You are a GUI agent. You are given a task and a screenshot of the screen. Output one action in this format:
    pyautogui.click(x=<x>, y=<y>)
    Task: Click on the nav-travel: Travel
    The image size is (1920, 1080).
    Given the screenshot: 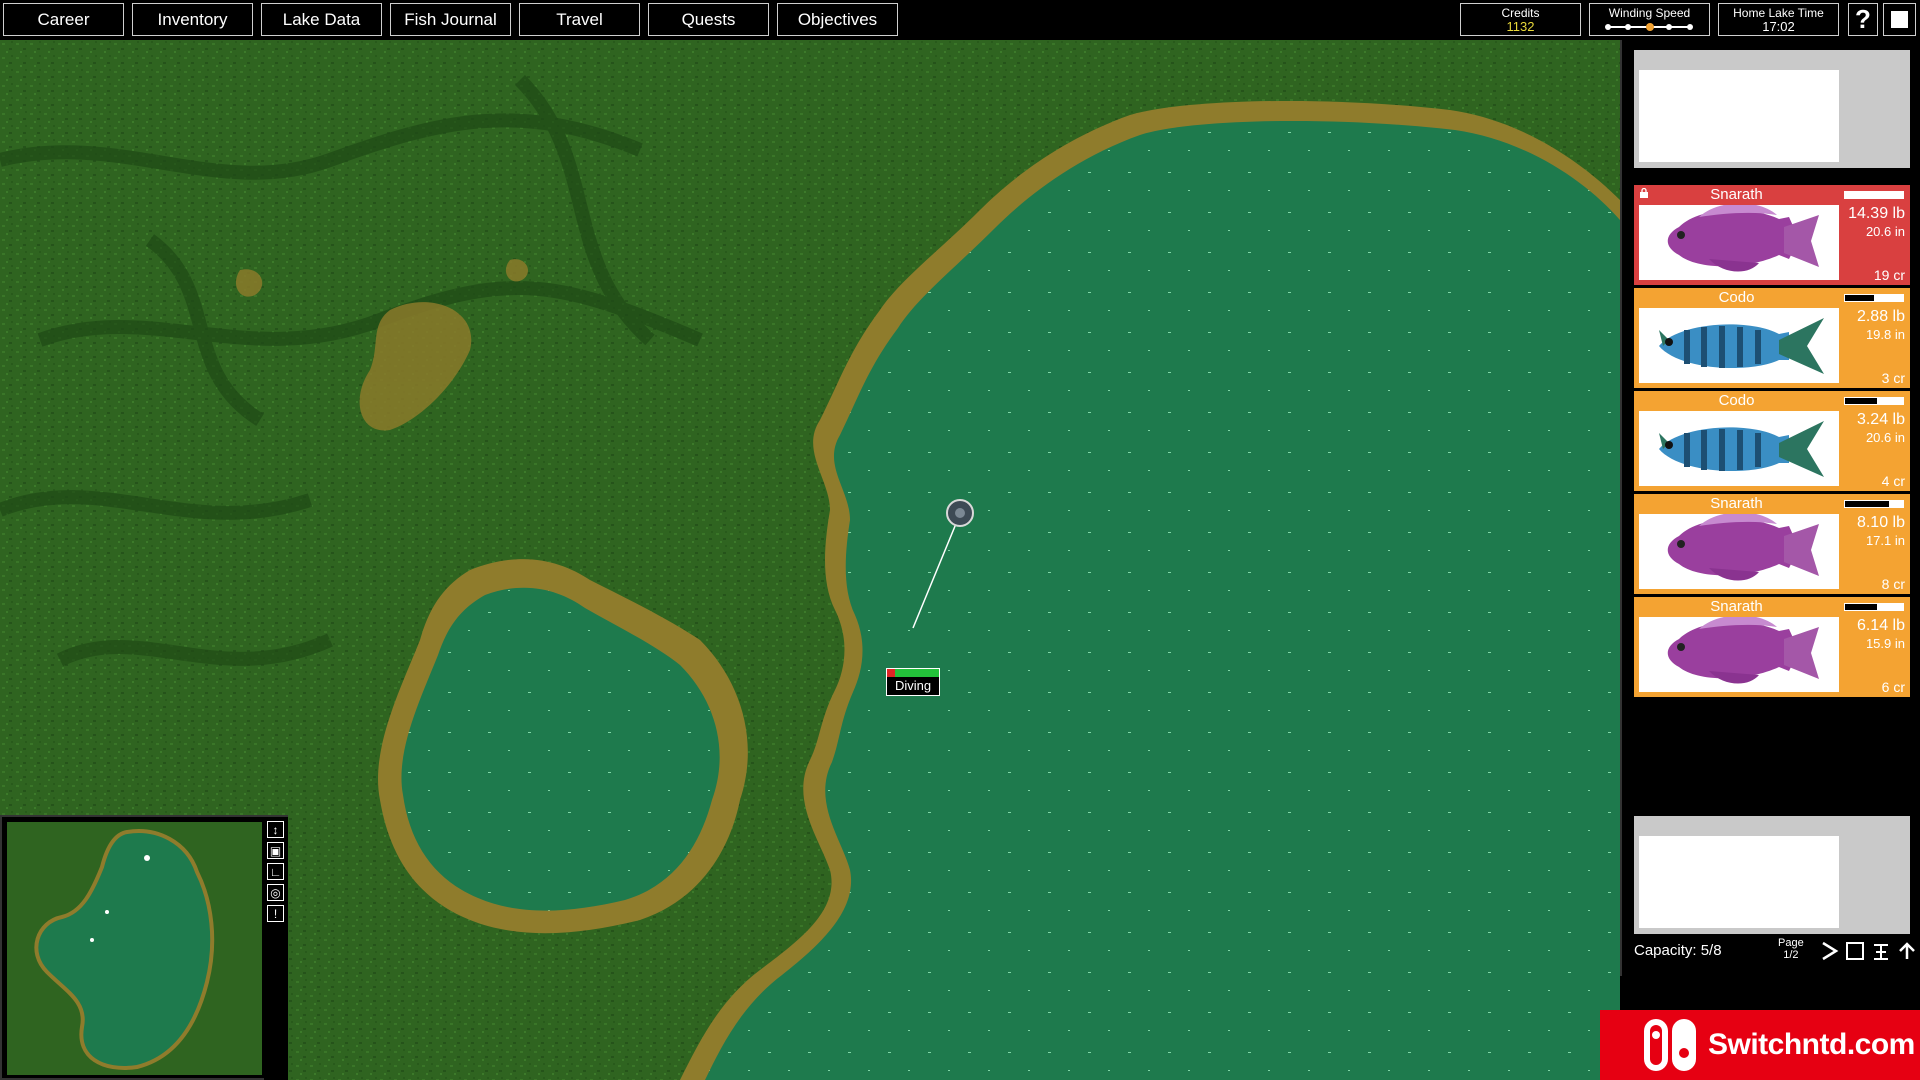 What is the action you would take?
    pyautogui.click(x=579, y=19)
    